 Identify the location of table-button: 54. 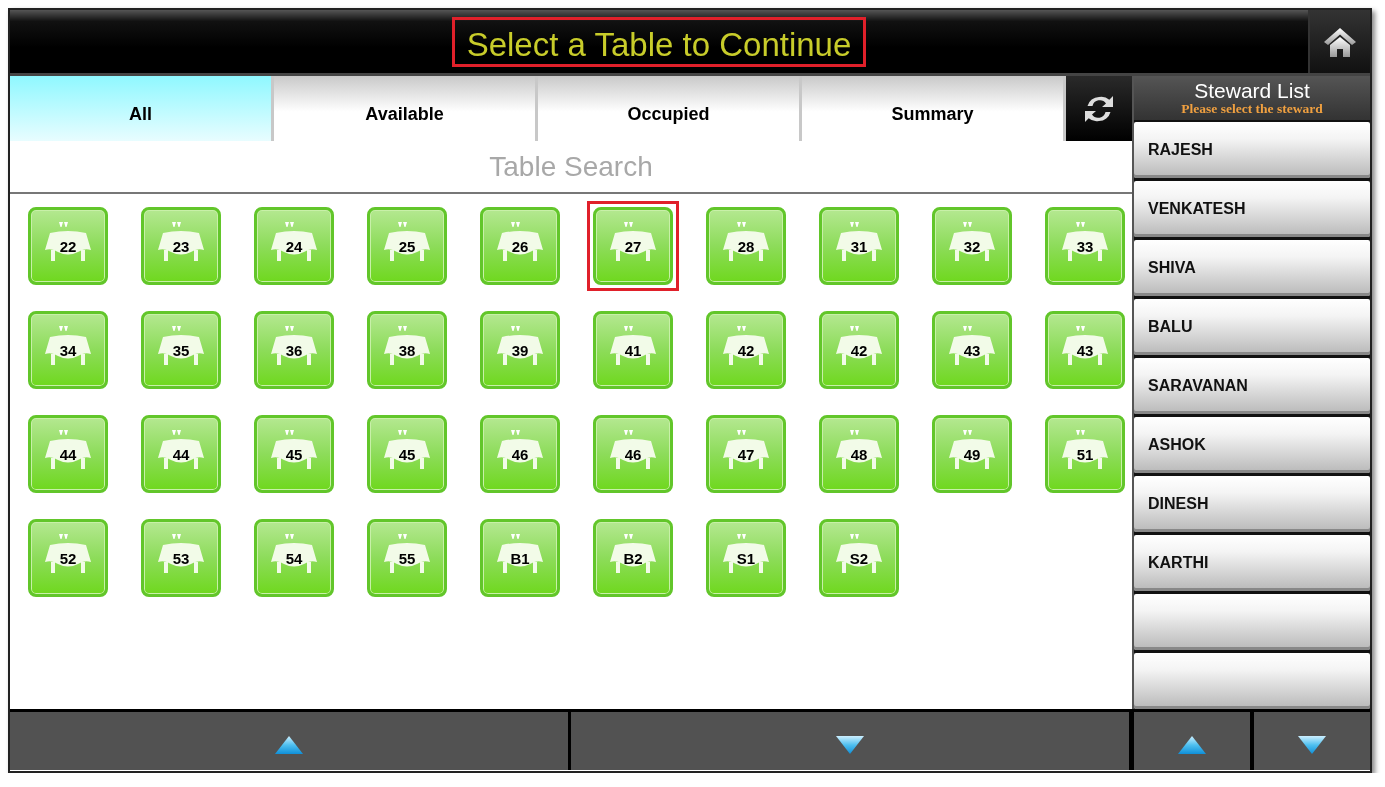
(294, 558).